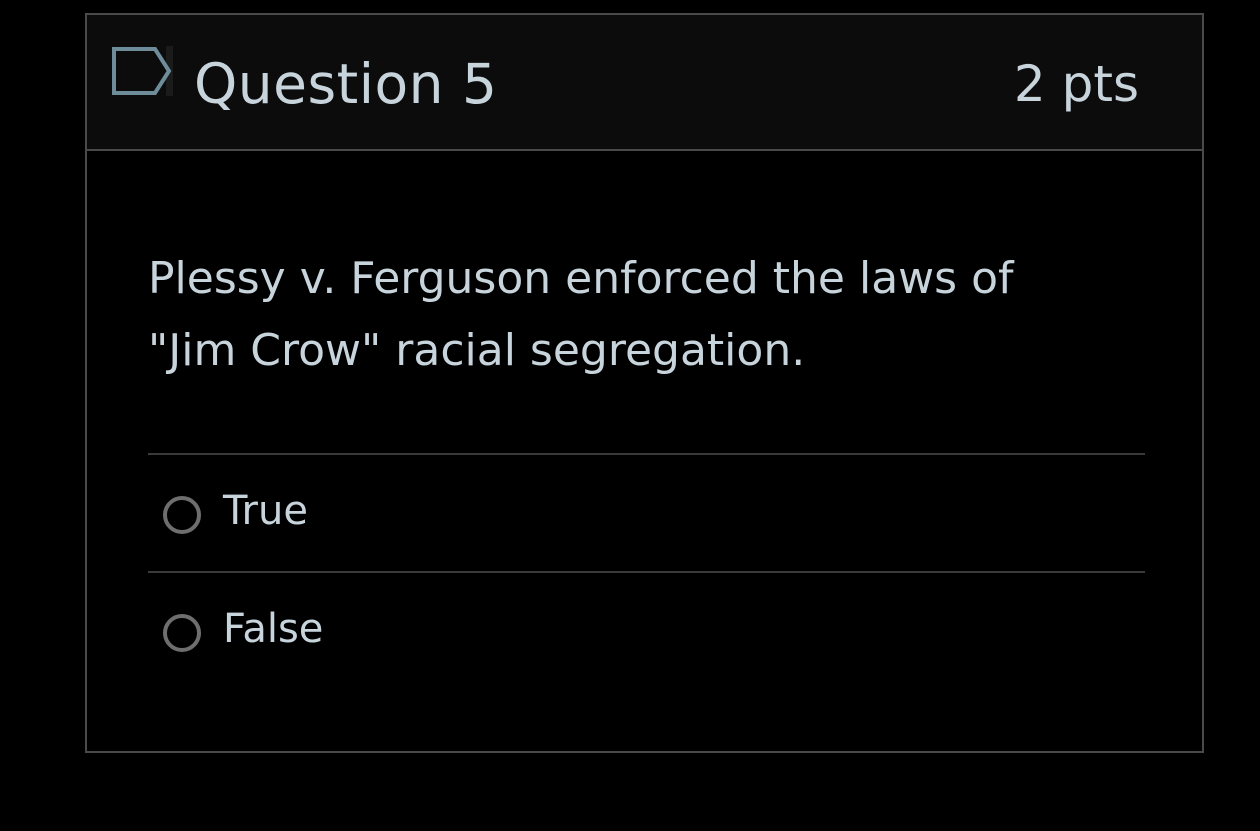 The width and height of the screenshot is (1260, 831). I want to click on flag-icon, so click(142, 71).